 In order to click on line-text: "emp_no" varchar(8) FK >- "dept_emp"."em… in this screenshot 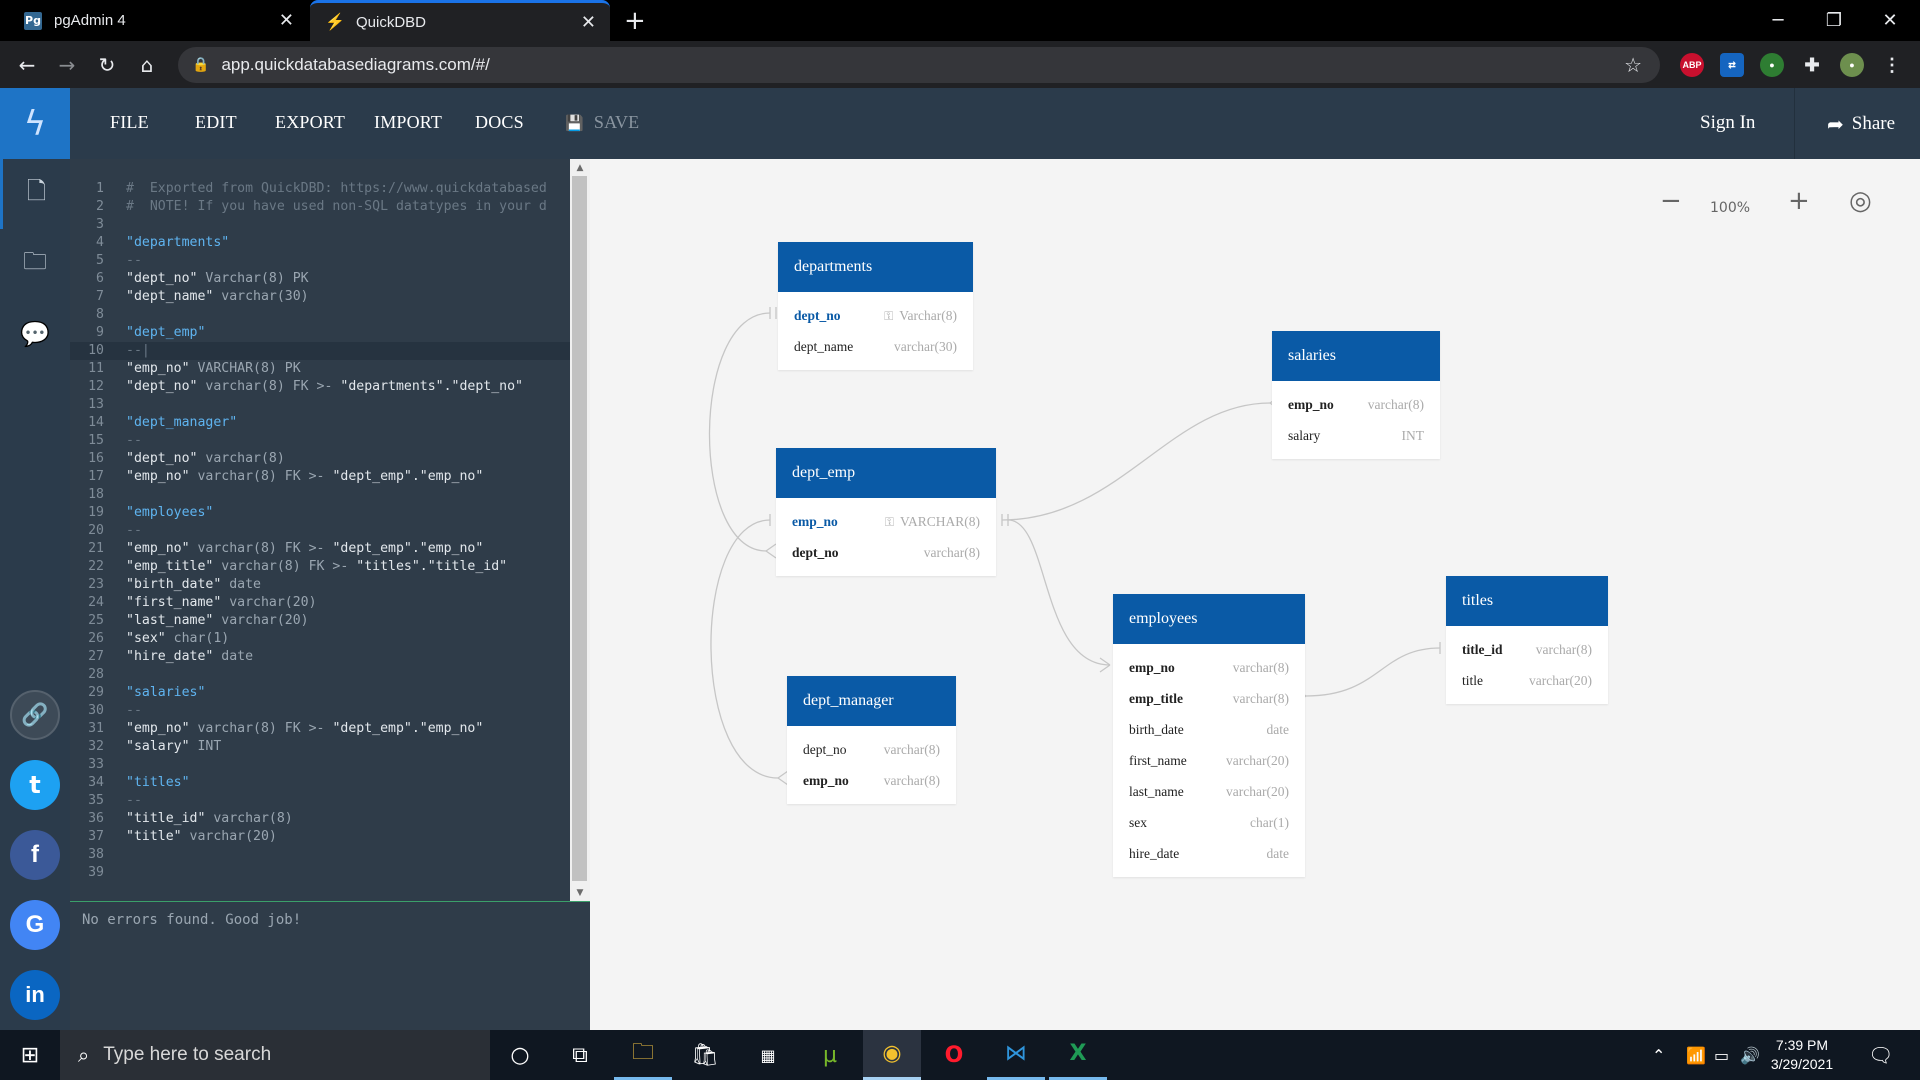, I will do `click(297, 477)`.